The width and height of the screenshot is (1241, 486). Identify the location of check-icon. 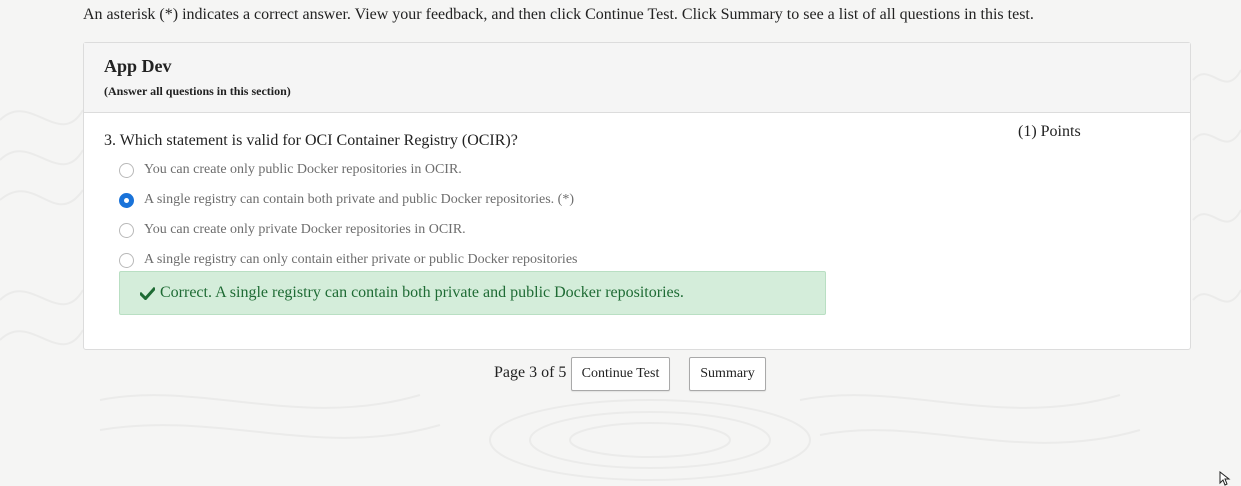
(147, 293).